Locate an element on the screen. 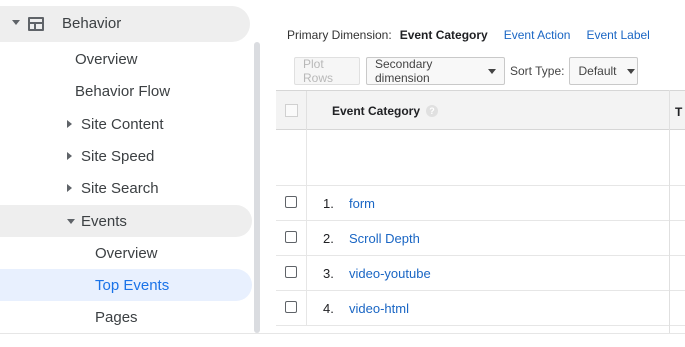  sidebar-item-label: Site Search is located at coordinates (120, 188).